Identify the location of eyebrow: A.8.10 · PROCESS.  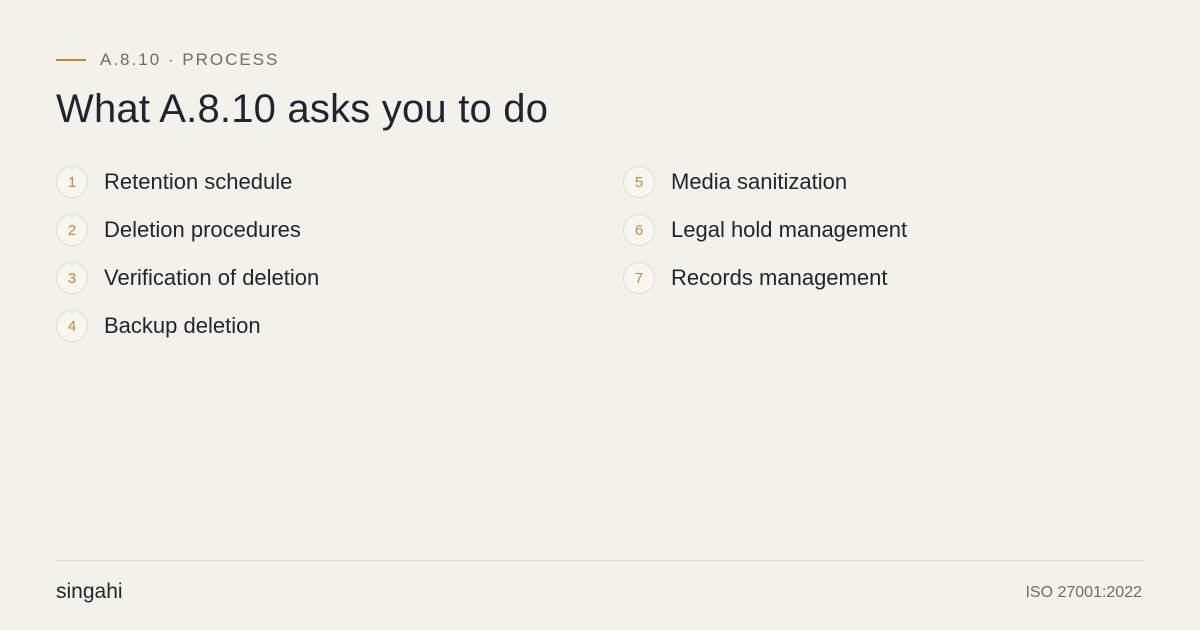
(167, 60).